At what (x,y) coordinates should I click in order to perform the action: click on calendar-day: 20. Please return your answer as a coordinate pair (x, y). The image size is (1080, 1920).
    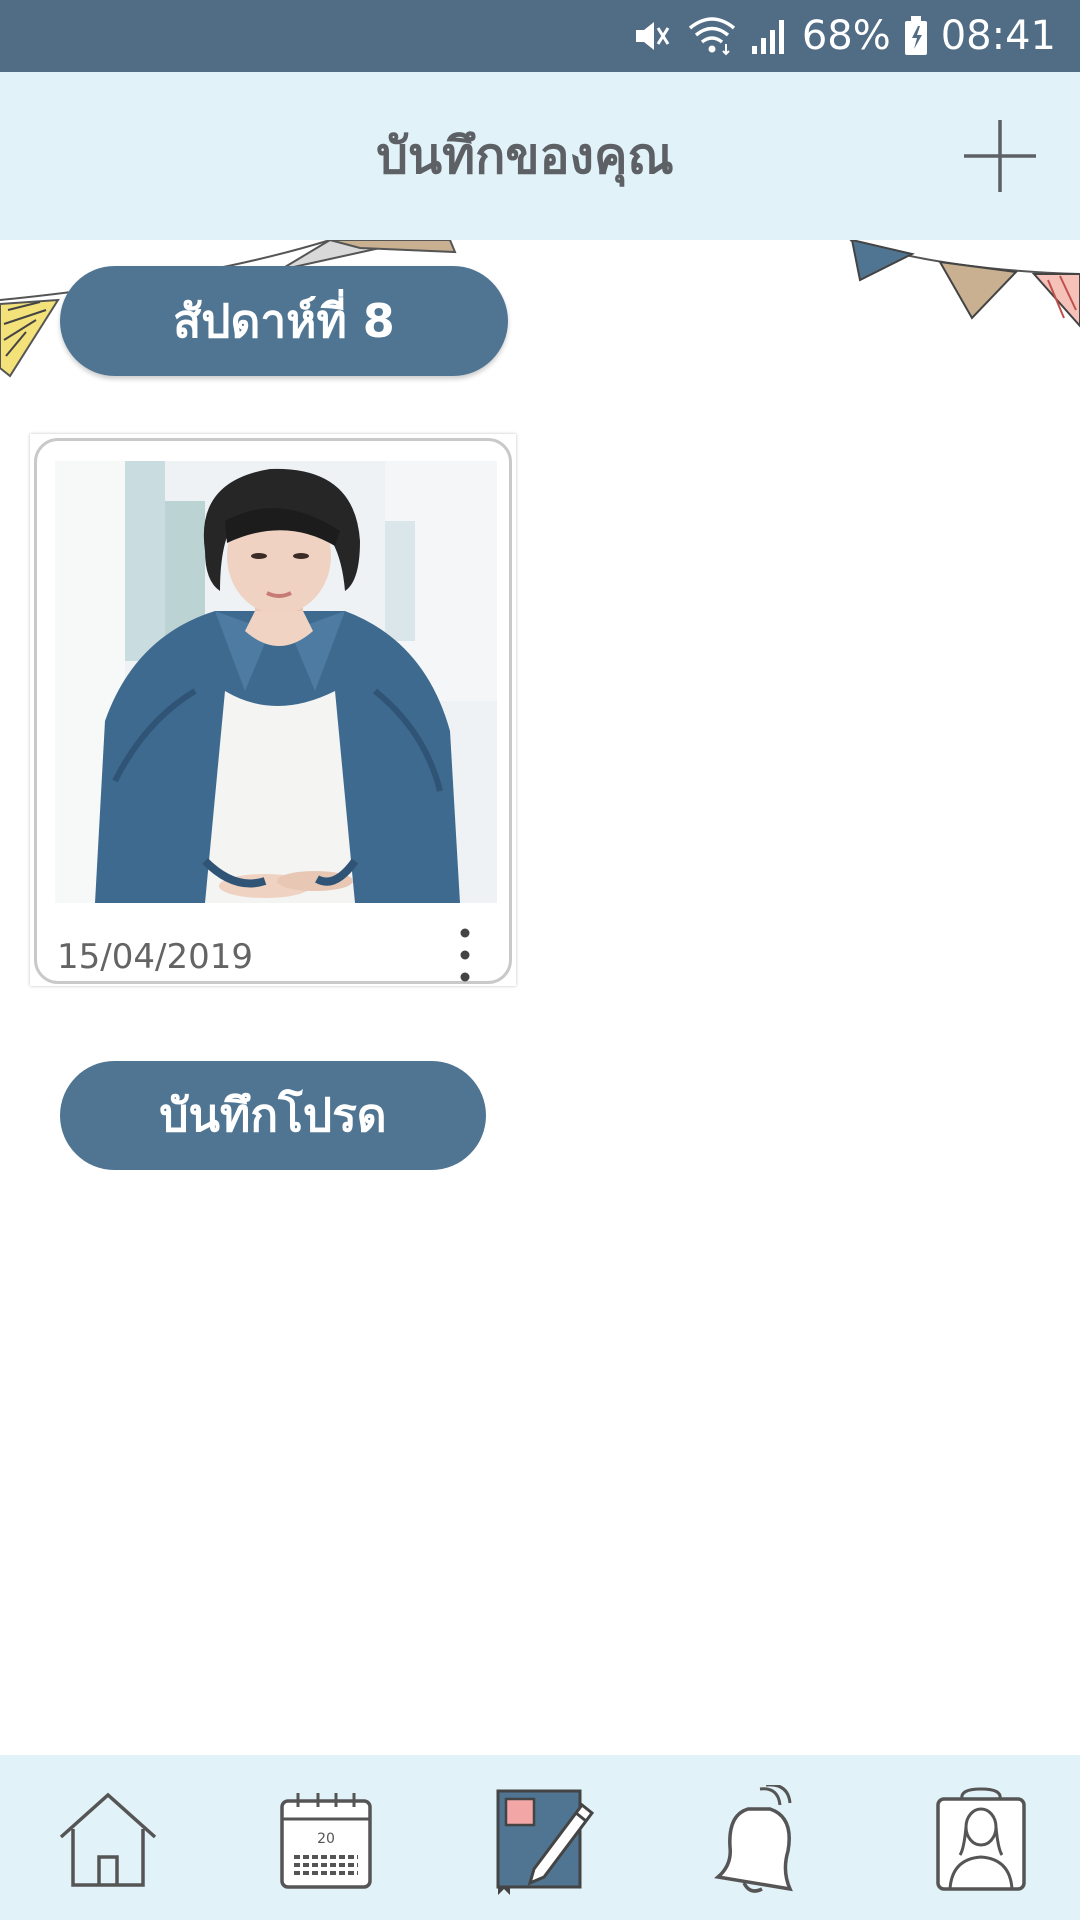
    Looking at the image, I should click on (326, 1839).